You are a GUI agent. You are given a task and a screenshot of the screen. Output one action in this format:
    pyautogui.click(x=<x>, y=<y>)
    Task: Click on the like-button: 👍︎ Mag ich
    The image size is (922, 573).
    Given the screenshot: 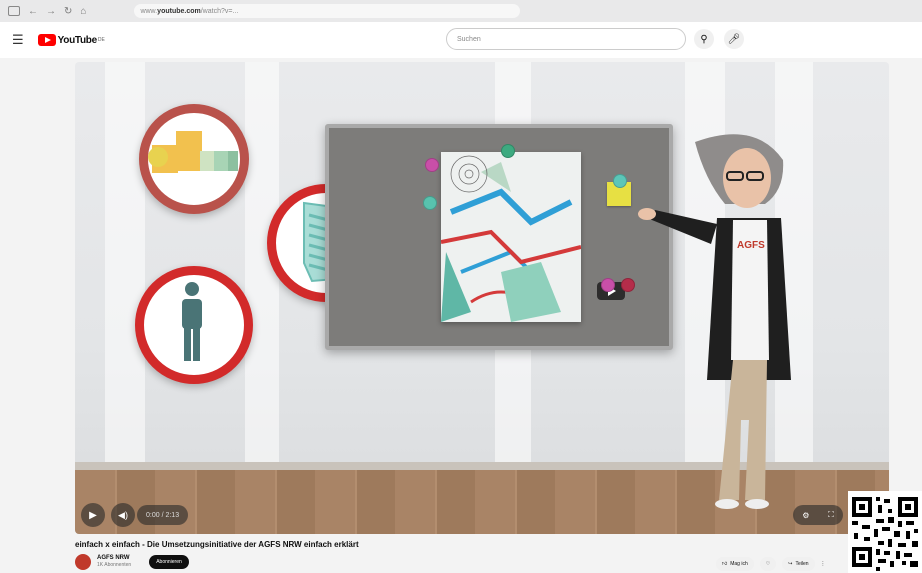 What is the action you would take?
    pyautogui.click(x=735, y=564)
    